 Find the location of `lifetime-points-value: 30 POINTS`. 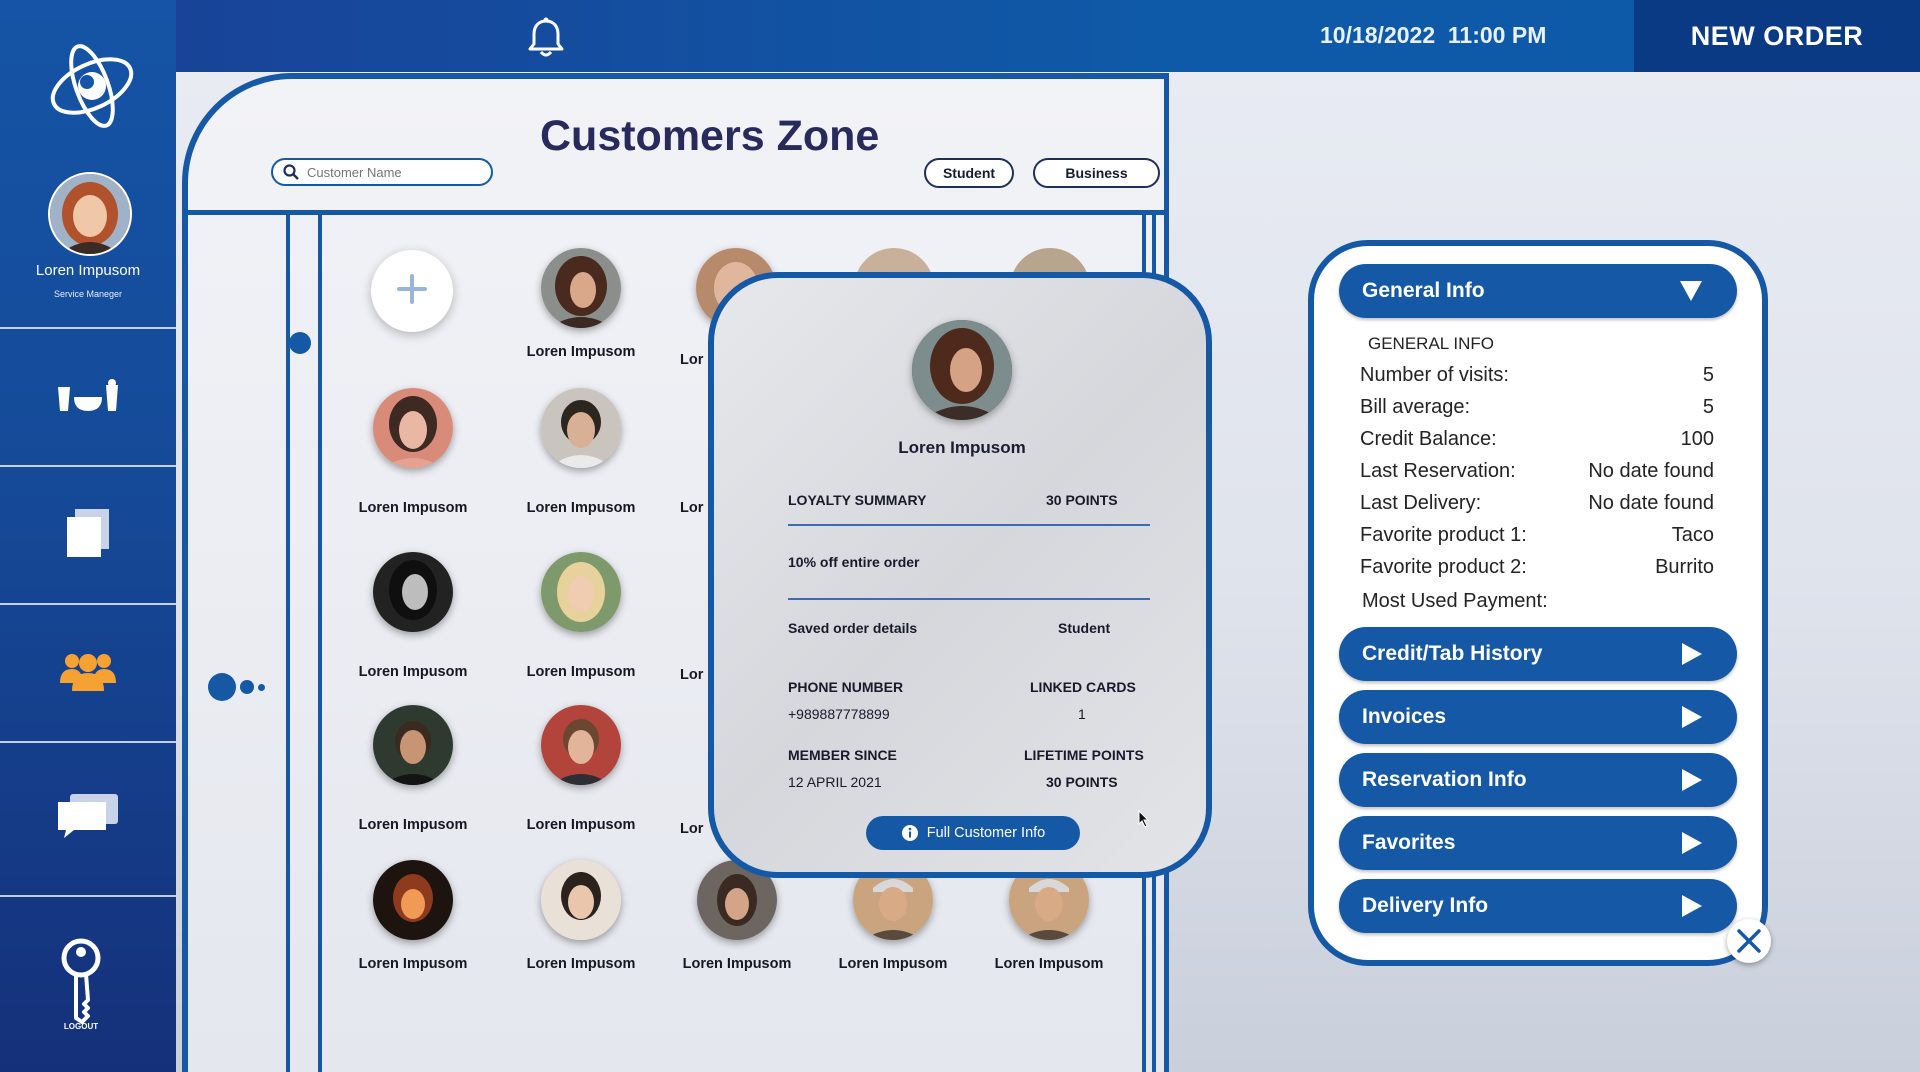

lifetime-points-value: 30 POINTS is located at coordinates (1082, 782).